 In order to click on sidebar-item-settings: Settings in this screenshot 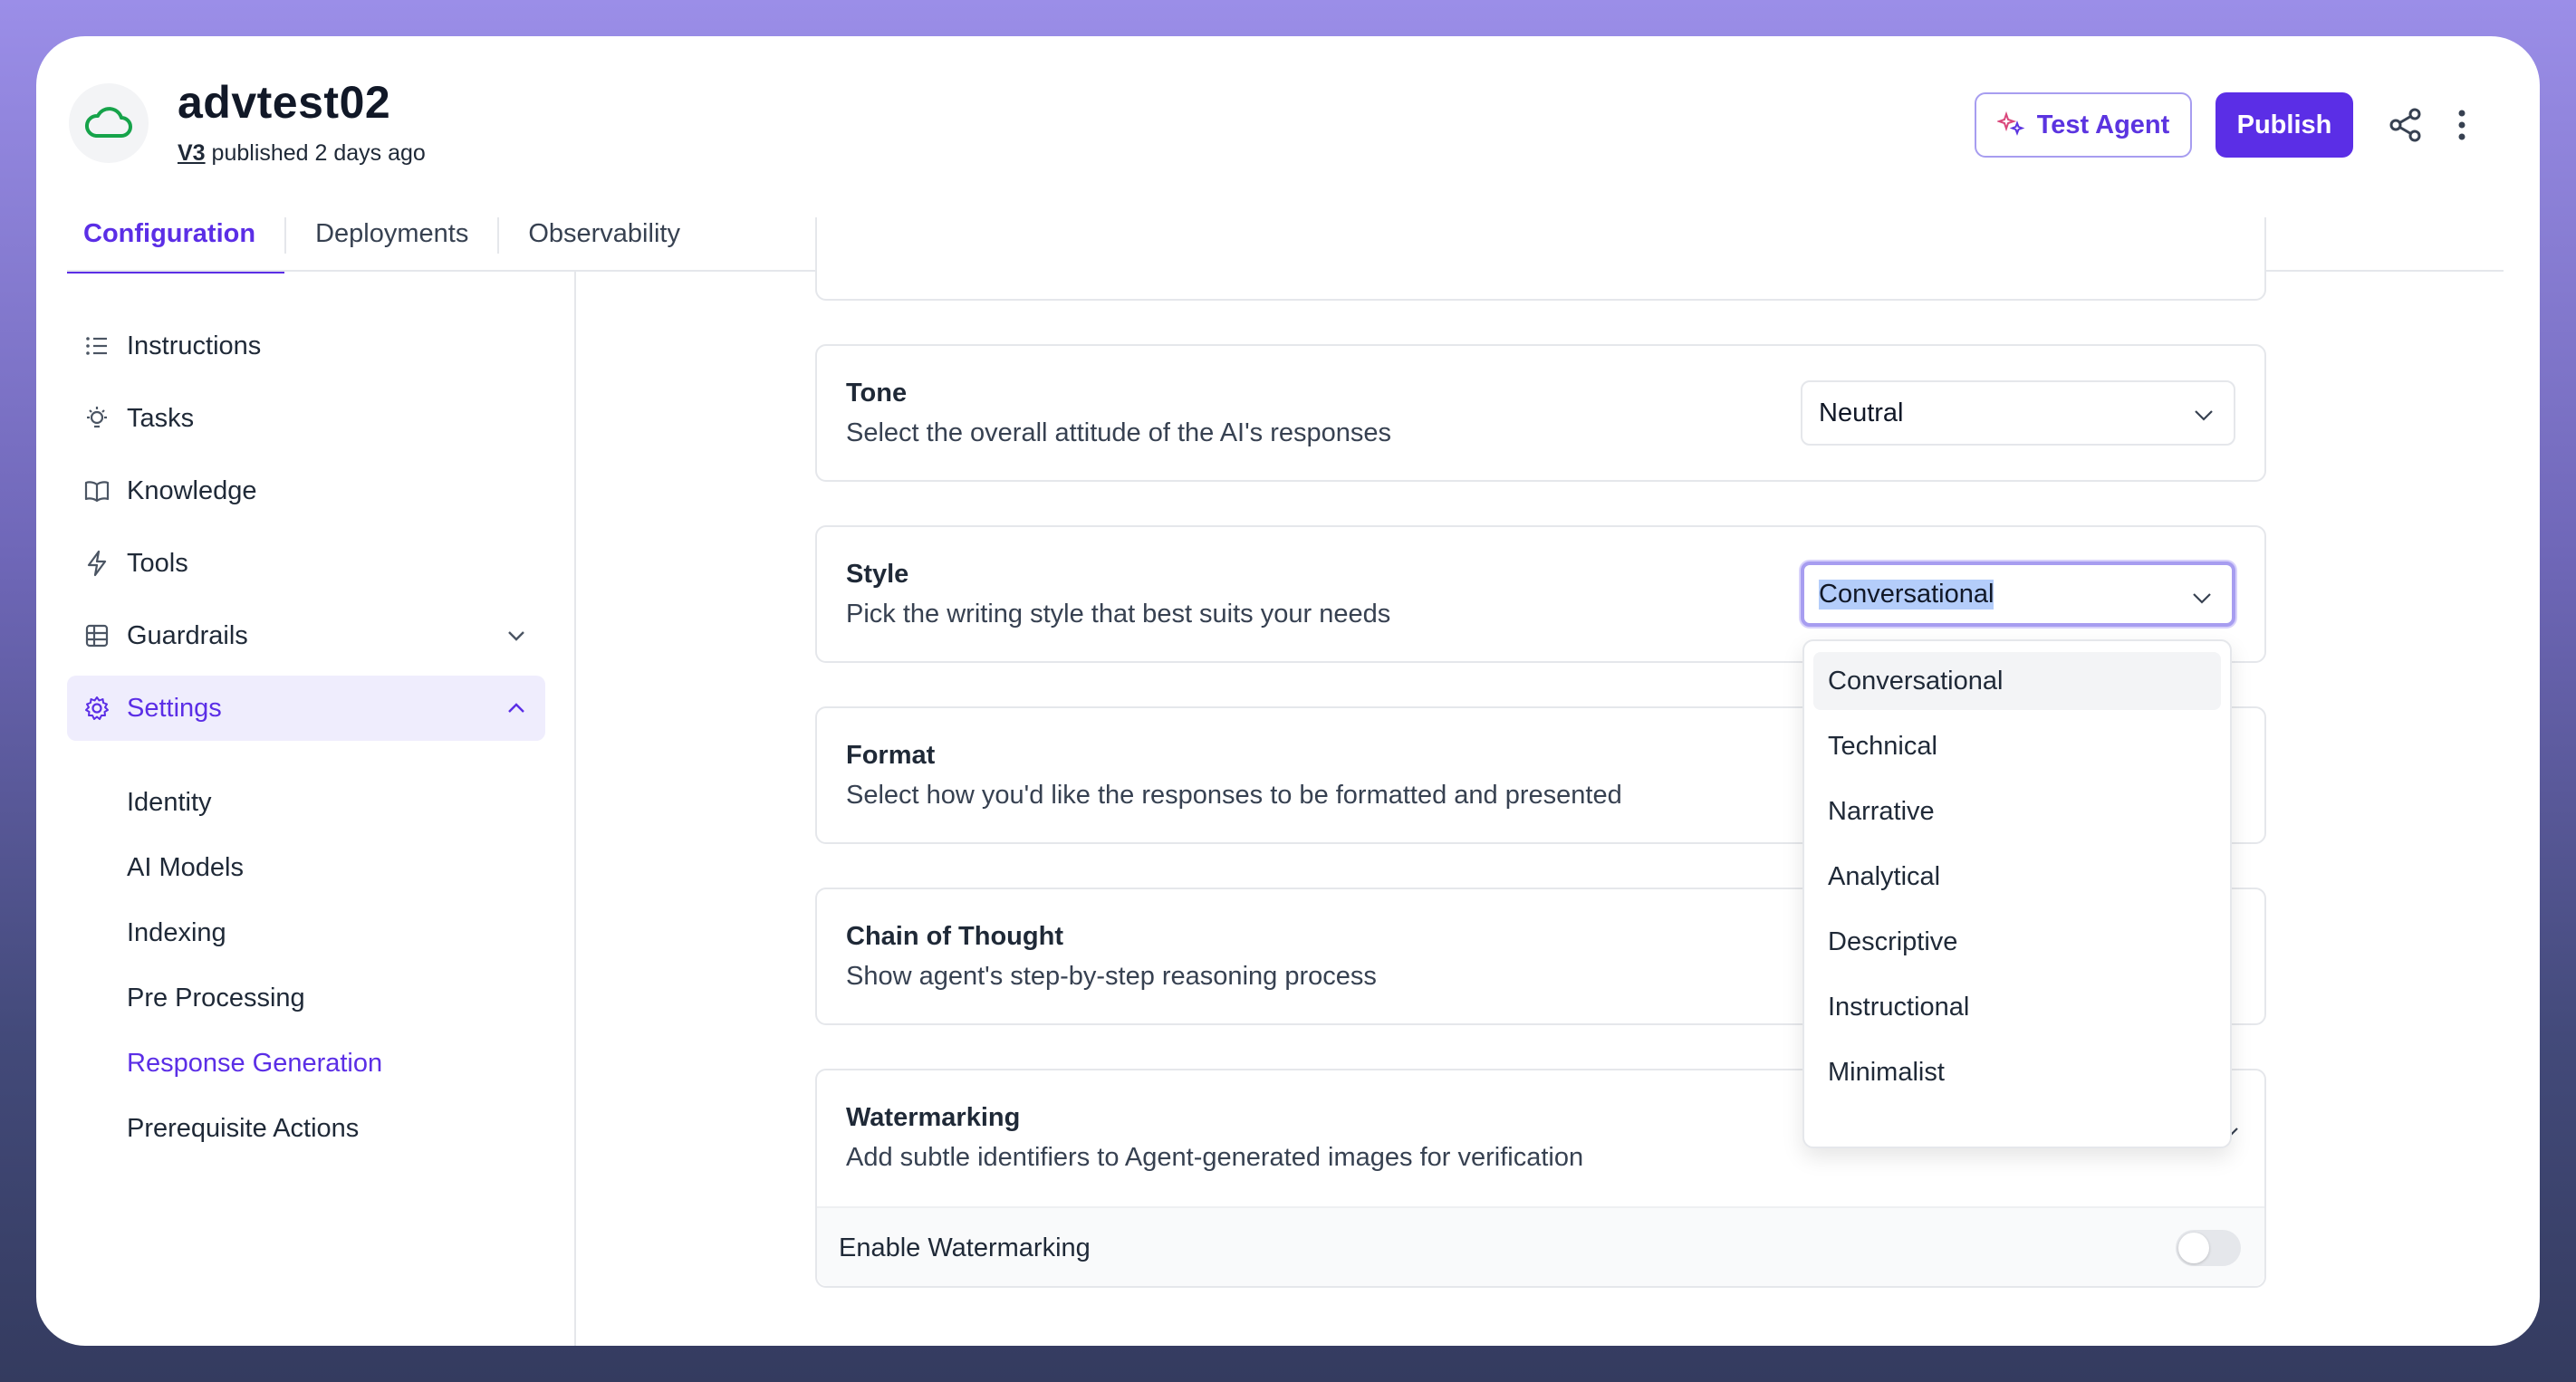, I will do `click(306, 708)`.